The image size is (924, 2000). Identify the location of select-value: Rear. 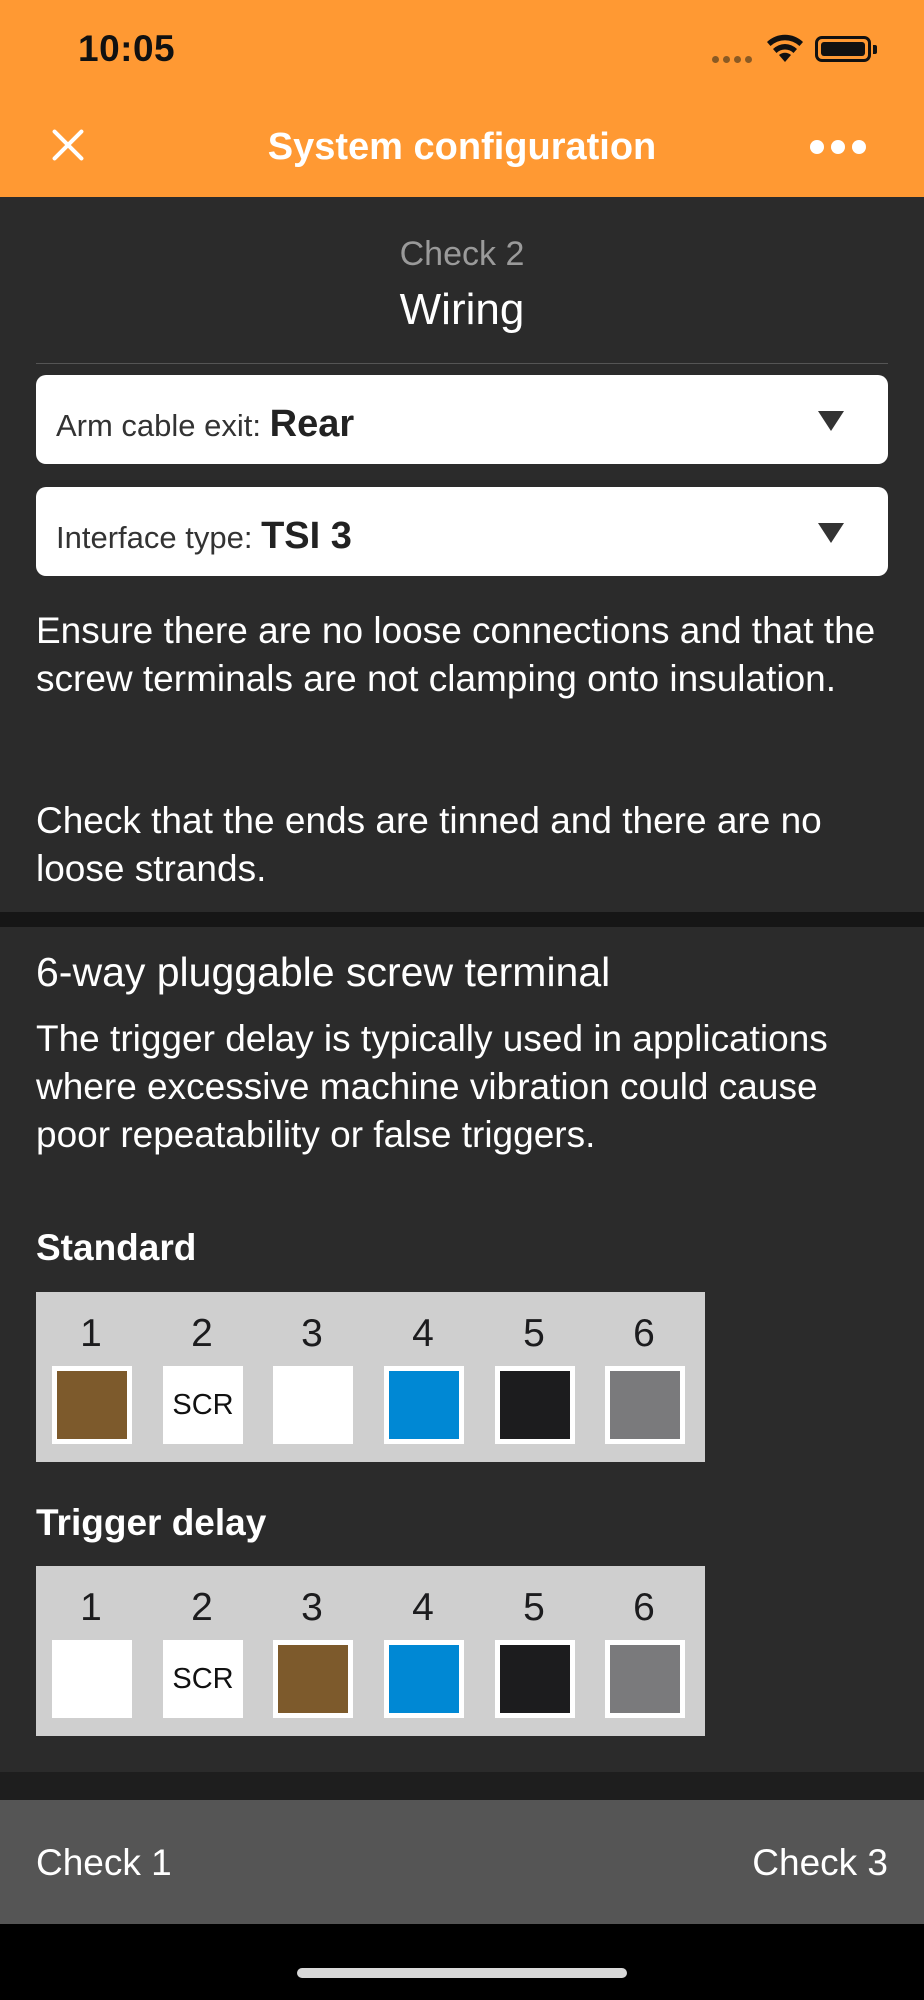
(312, 424).